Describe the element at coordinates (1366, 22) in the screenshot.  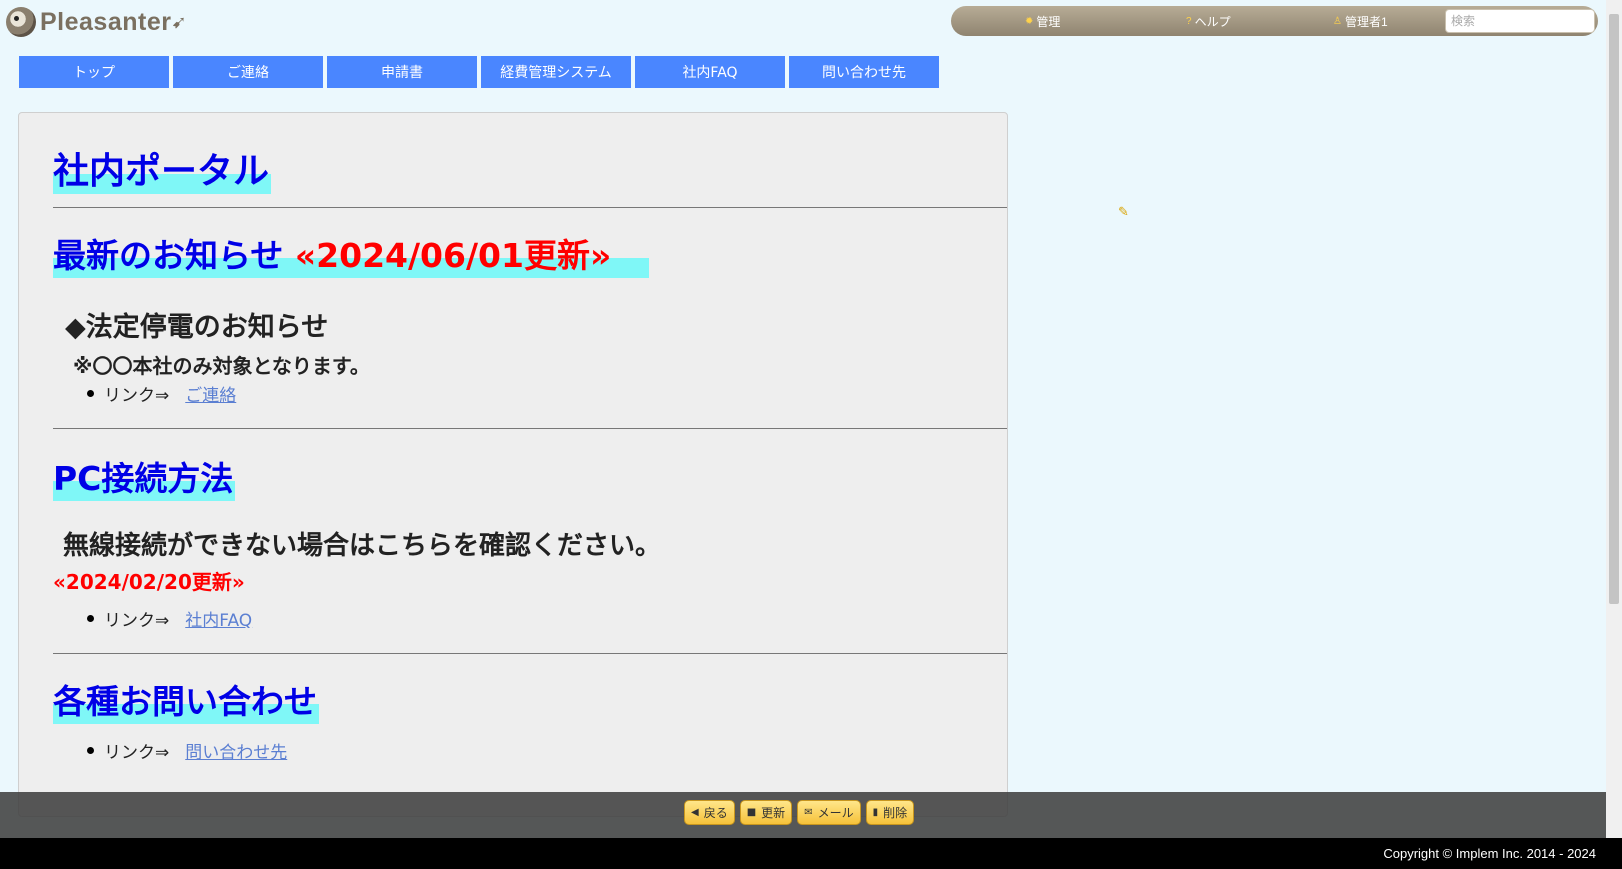
I see `user-label: 管理者1` at that location.